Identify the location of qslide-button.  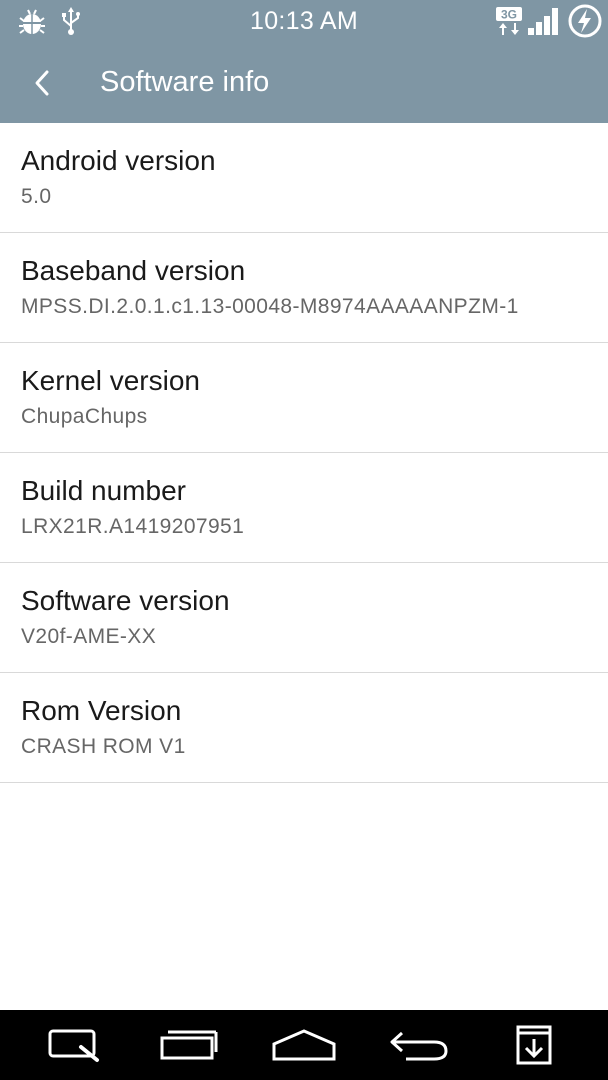
(74, 1045).